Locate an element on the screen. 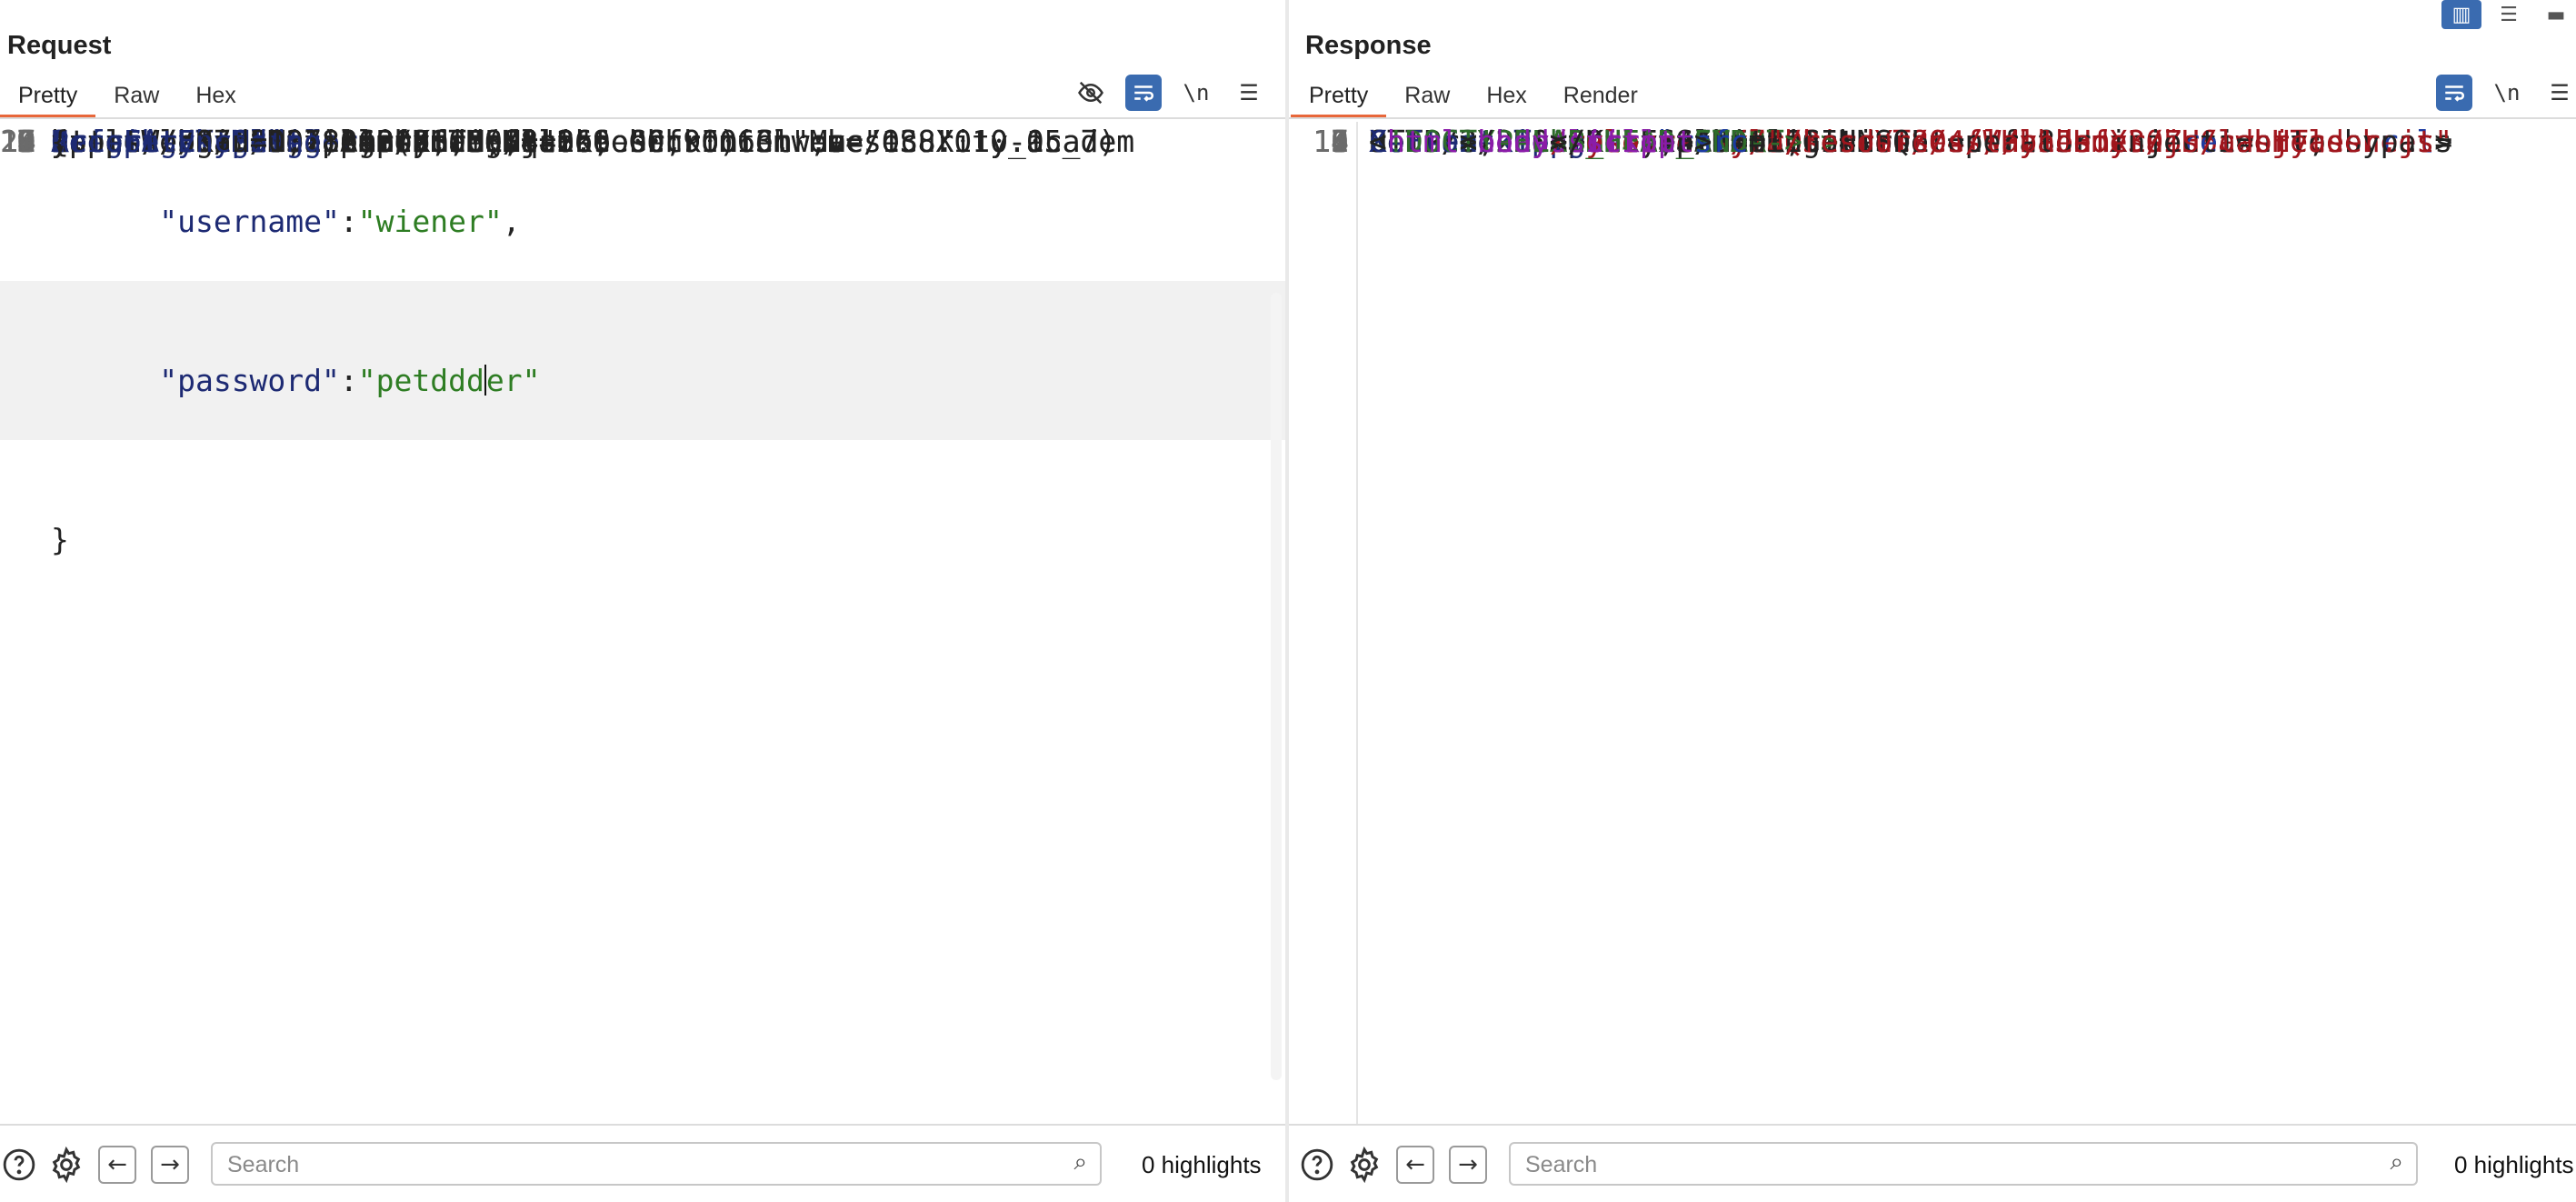 The height and width of the screenshot is (1202, 2576). split-columns-icon: ▥ is located at coordinates (2461, 14).